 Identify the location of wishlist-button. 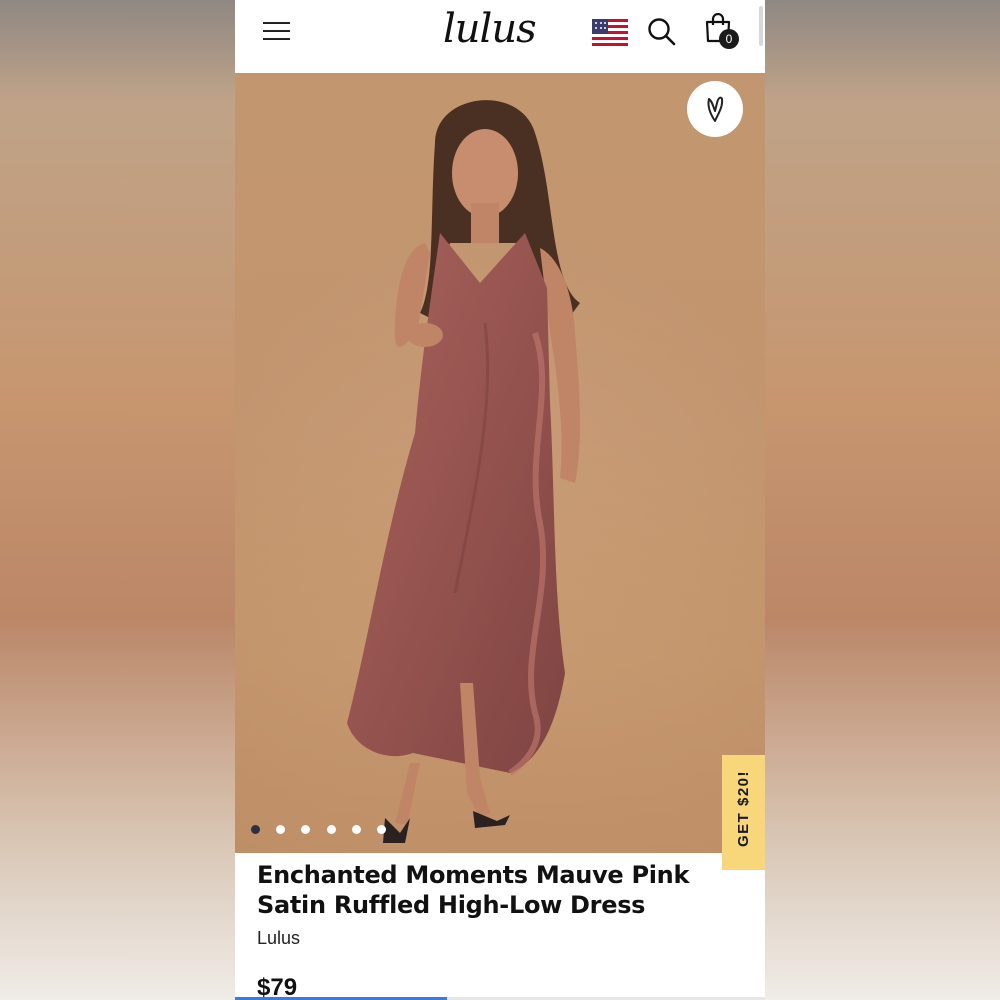
(715, 109).